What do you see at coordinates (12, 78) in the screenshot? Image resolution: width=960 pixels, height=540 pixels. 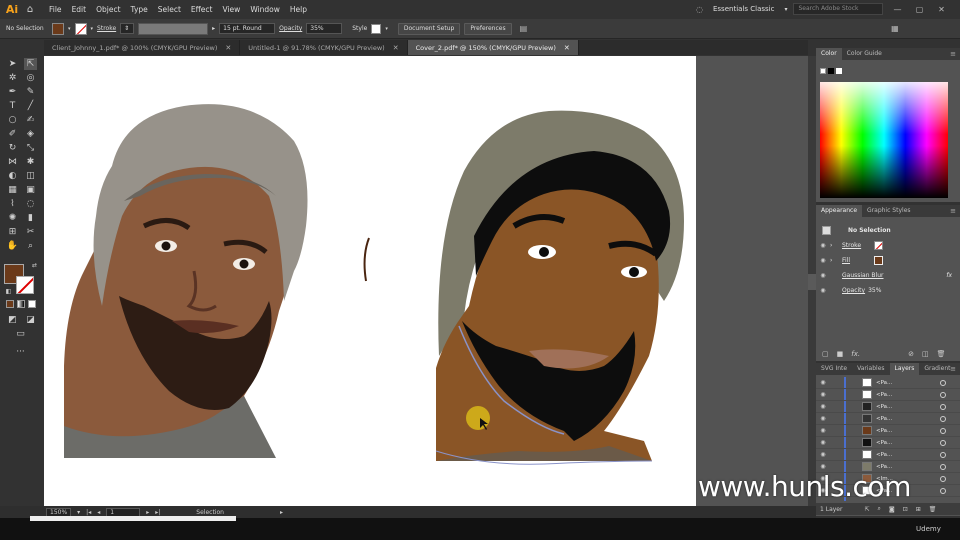 I see `magic-wand-tool-icon: ✲` at bounding box center [12, 78].